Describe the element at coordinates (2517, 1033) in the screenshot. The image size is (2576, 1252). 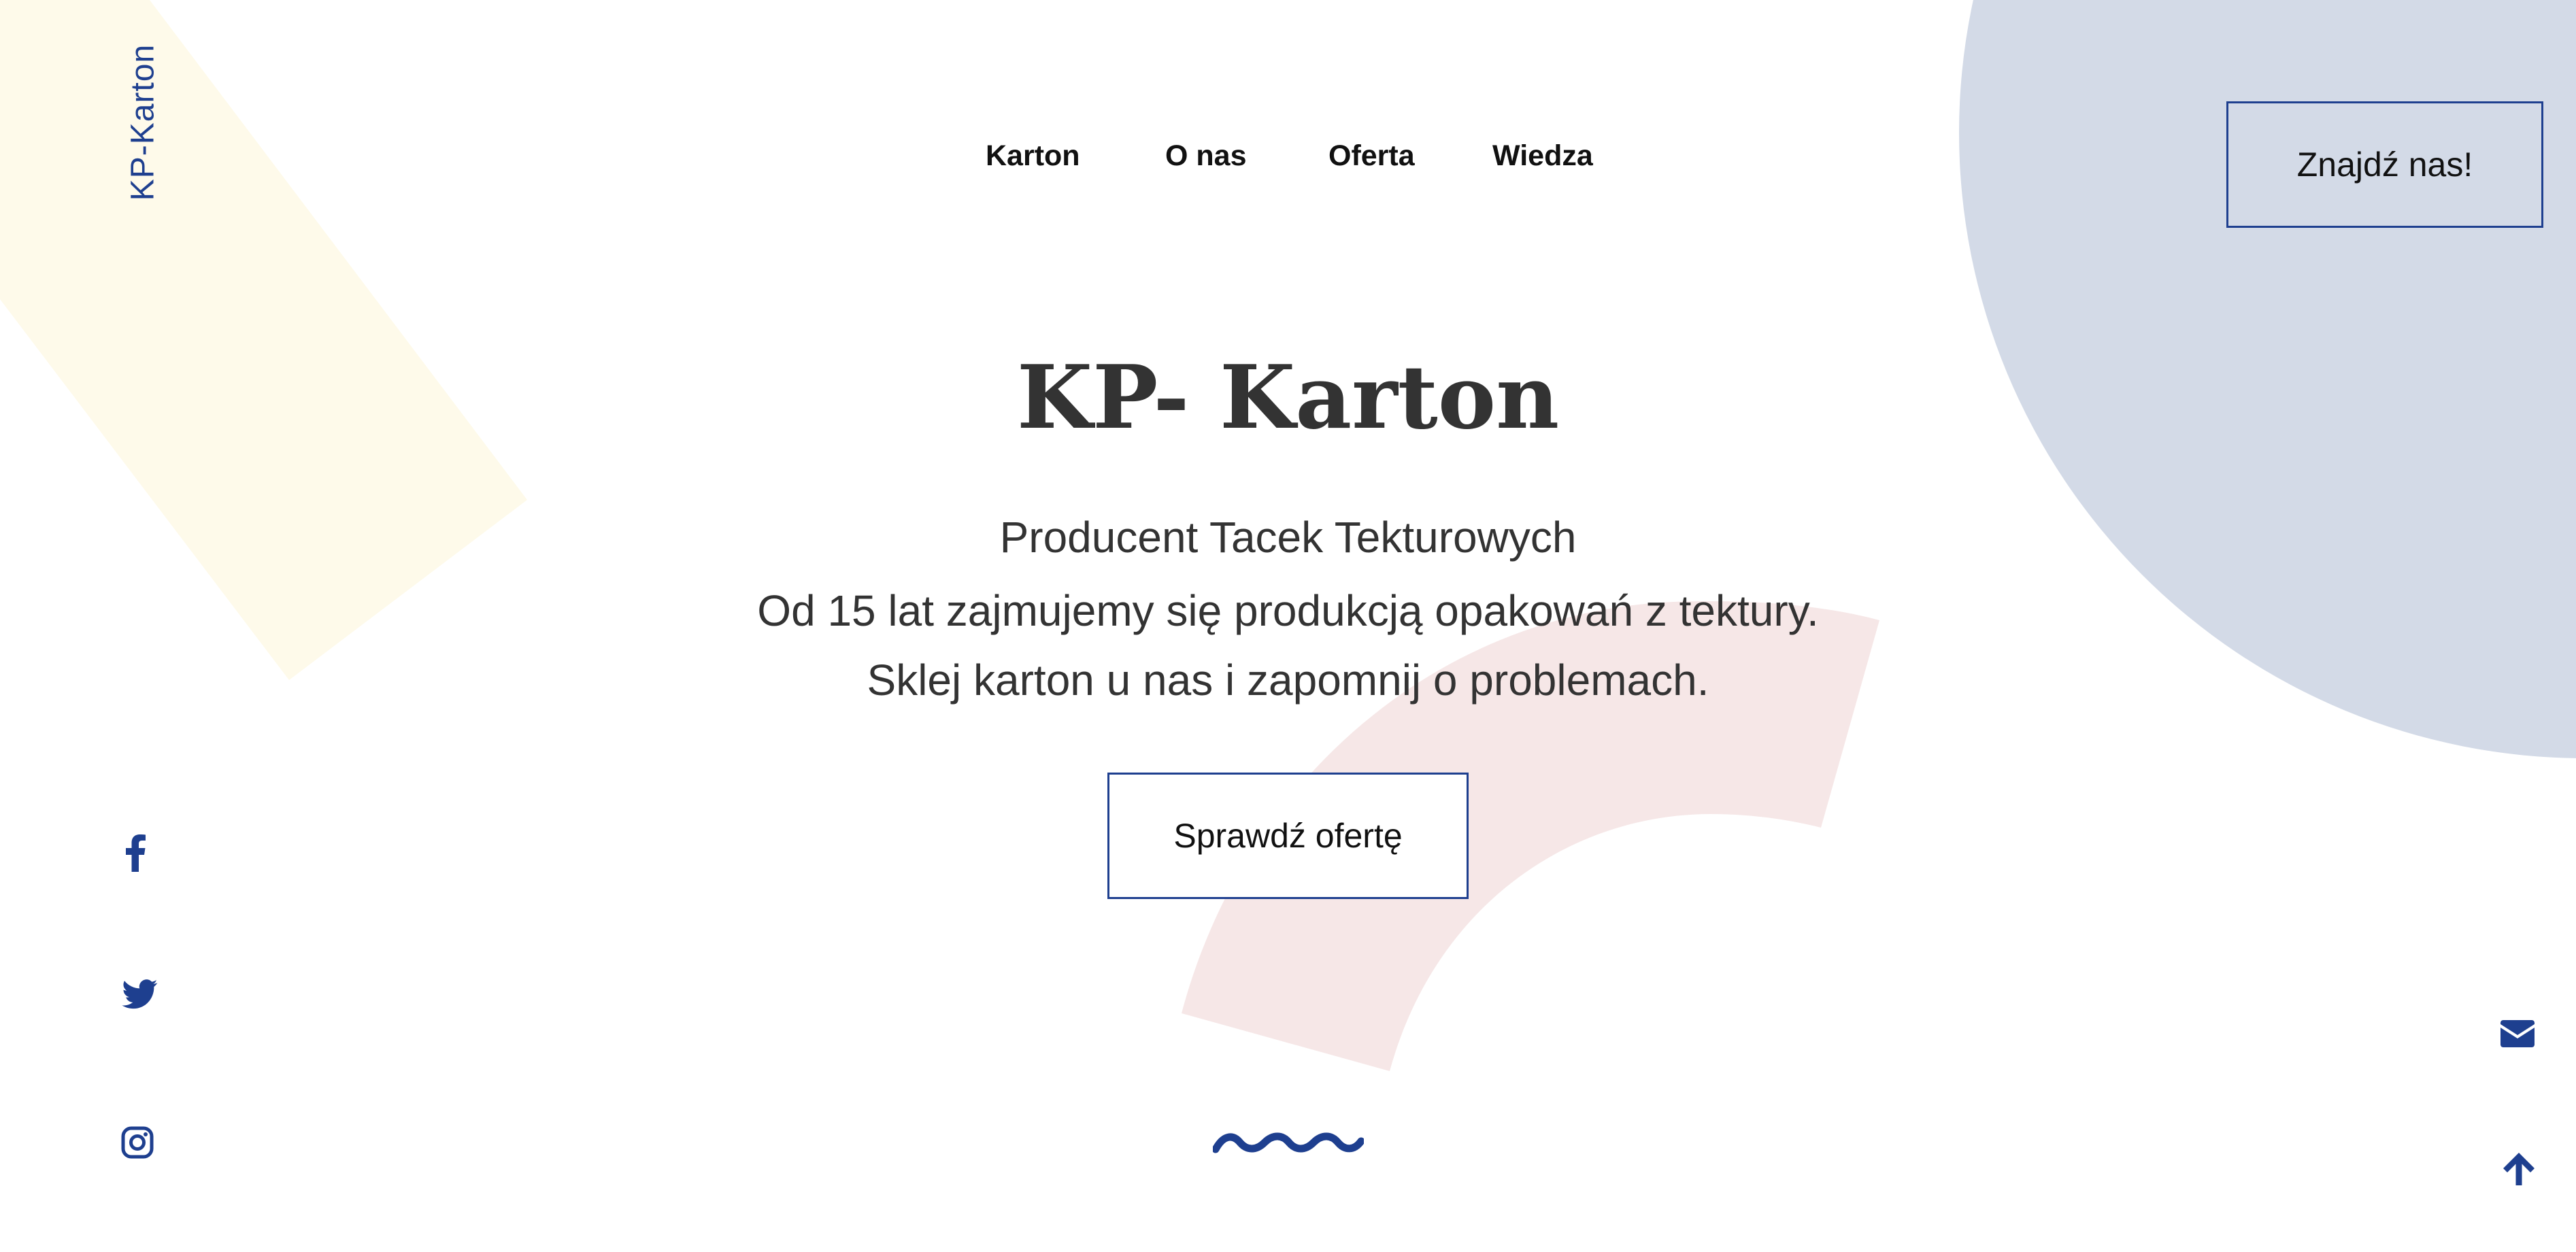
I see `mail-icon` at that location.